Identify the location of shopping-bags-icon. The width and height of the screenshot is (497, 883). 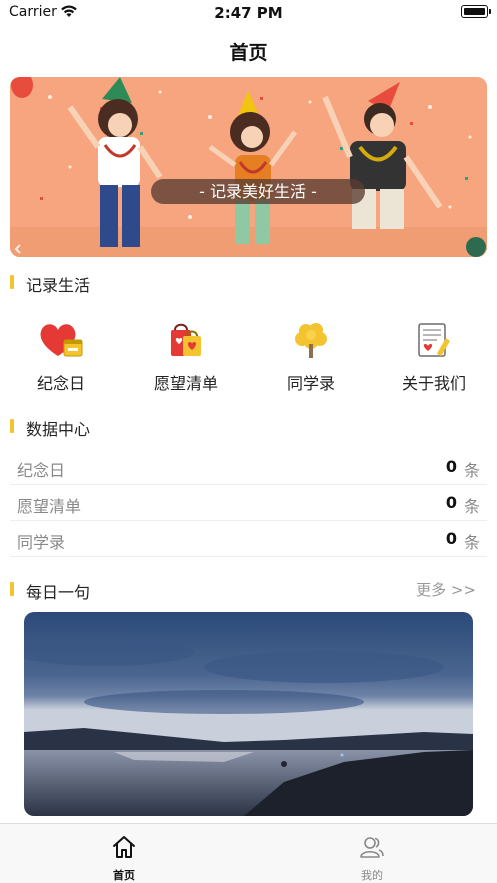
(186, 339).